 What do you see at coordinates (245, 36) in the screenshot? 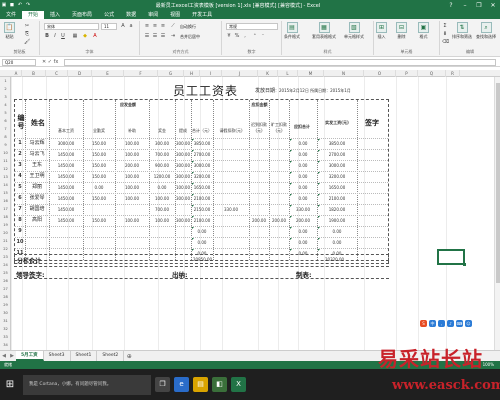
I see `comma-icon: ,` at bounding box center [245, 36].